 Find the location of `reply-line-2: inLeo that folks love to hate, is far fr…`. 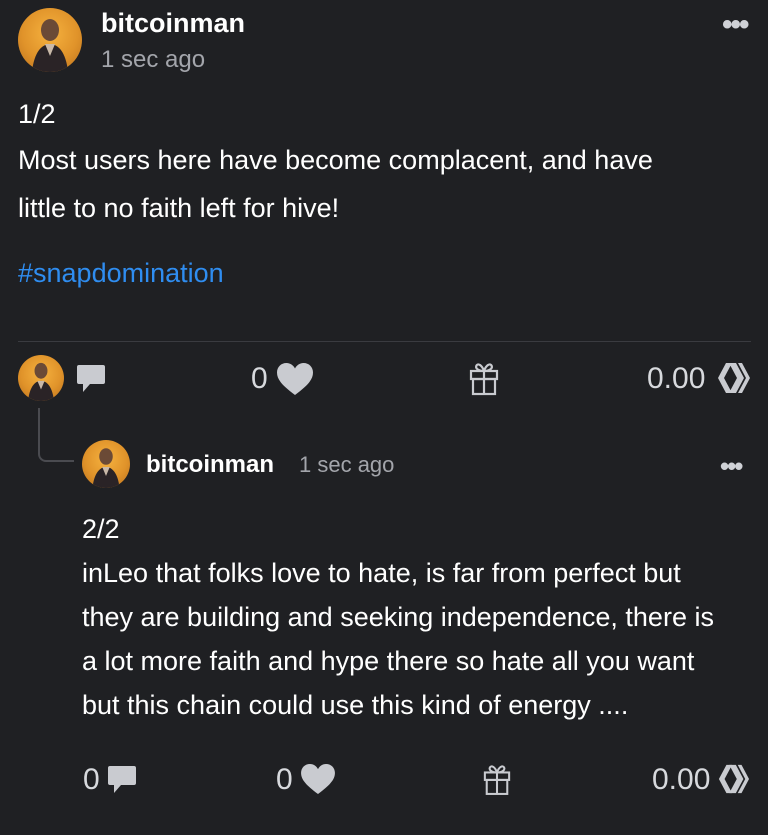

reply-line-2: inLeo that folks love to hate, is far fr… is located at coordinates (381, 573).